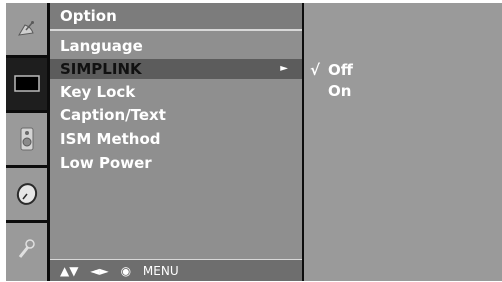 Image resolution: width=502 pixels, height=282 pixels. What do you see at coordinates (113, 115) in the screenshot?
I see `menu-item-label: Caption/Text` at bounding box center [113, 115].